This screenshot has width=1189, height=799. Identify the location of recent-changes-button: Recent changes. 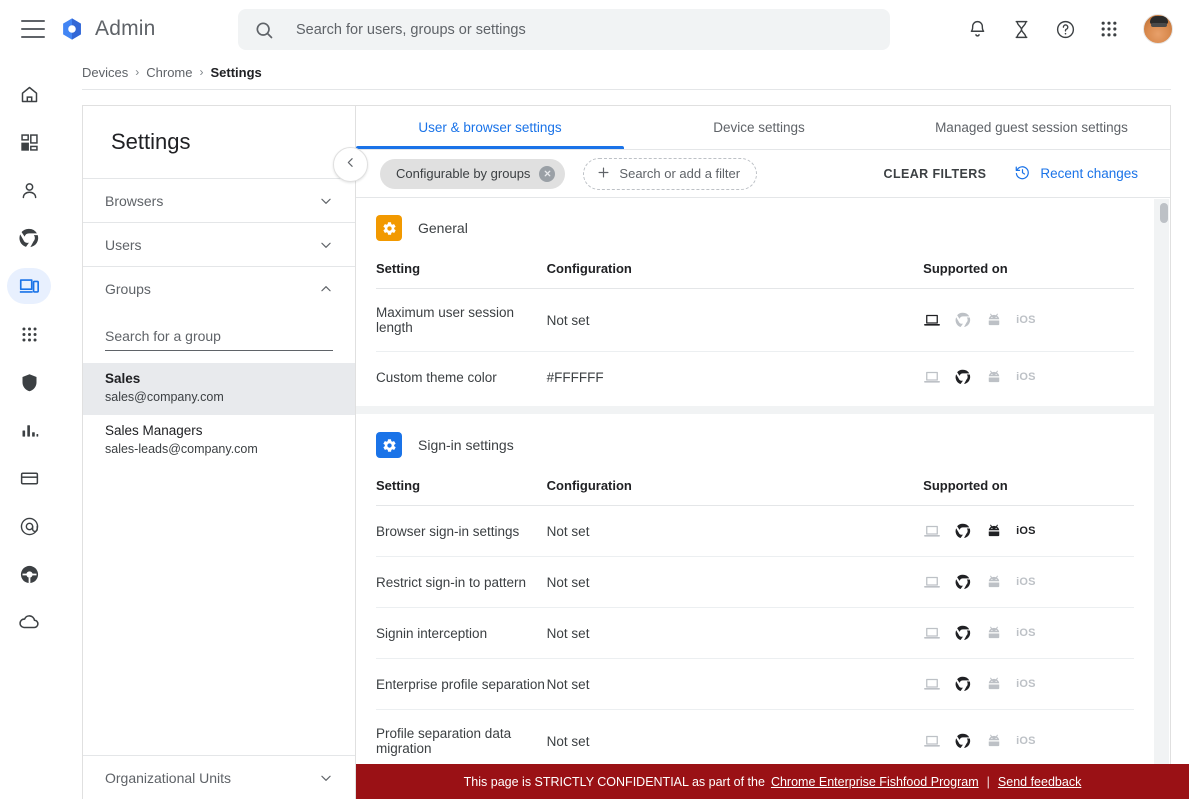
(1076, 174).